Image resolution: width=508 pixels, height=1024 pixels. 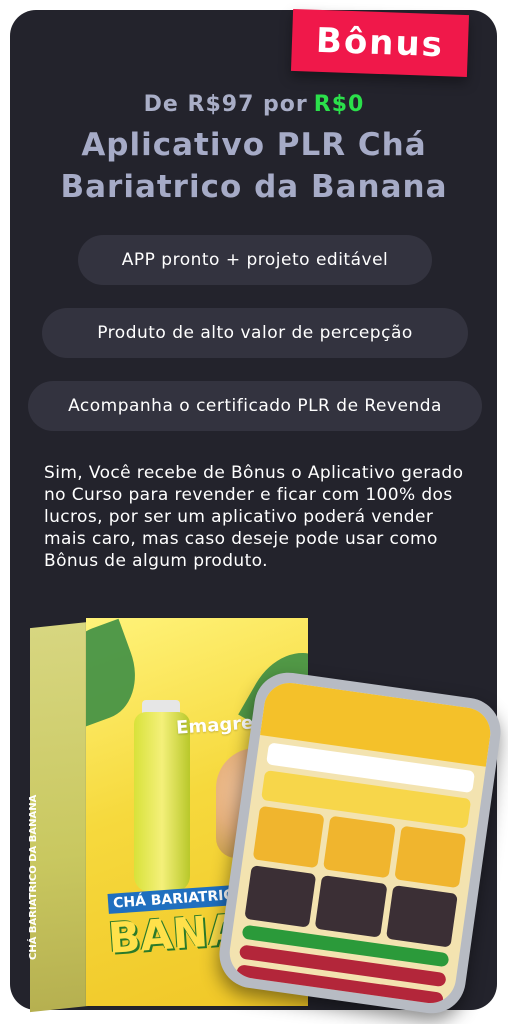 What do you see at coordinates (254, 145) in the screenshot?
I see `title-line-1: Aplicativo PLR Chá` at bounding box center [254, 145].